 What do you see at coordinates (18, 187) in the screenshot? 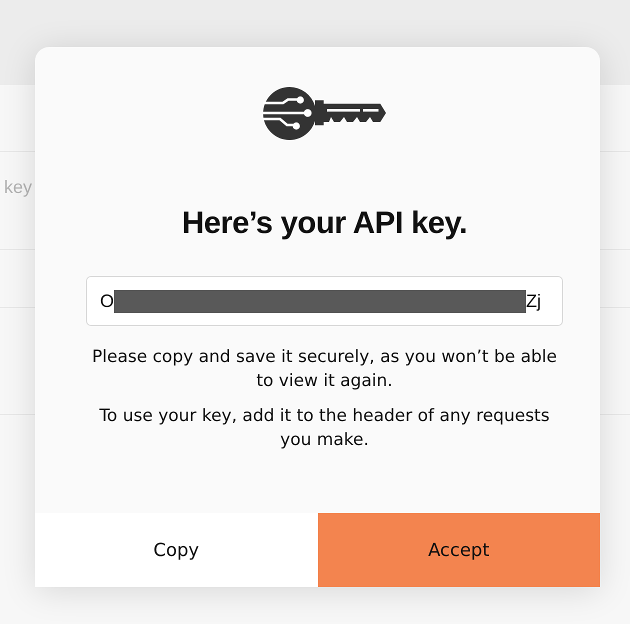
I see `backdrop-text: key` at bounding box center [18, 187].